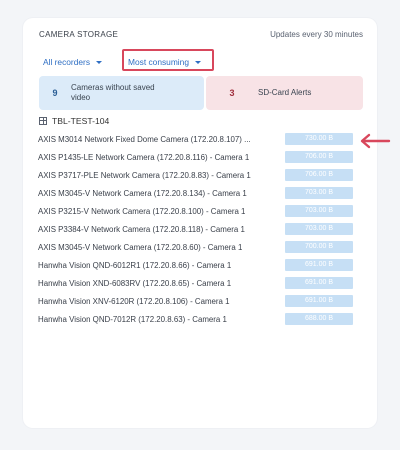 This screenshot has width=400, height=450. I want to click on recorders-filter-label: All recorders, so click(67, 62).